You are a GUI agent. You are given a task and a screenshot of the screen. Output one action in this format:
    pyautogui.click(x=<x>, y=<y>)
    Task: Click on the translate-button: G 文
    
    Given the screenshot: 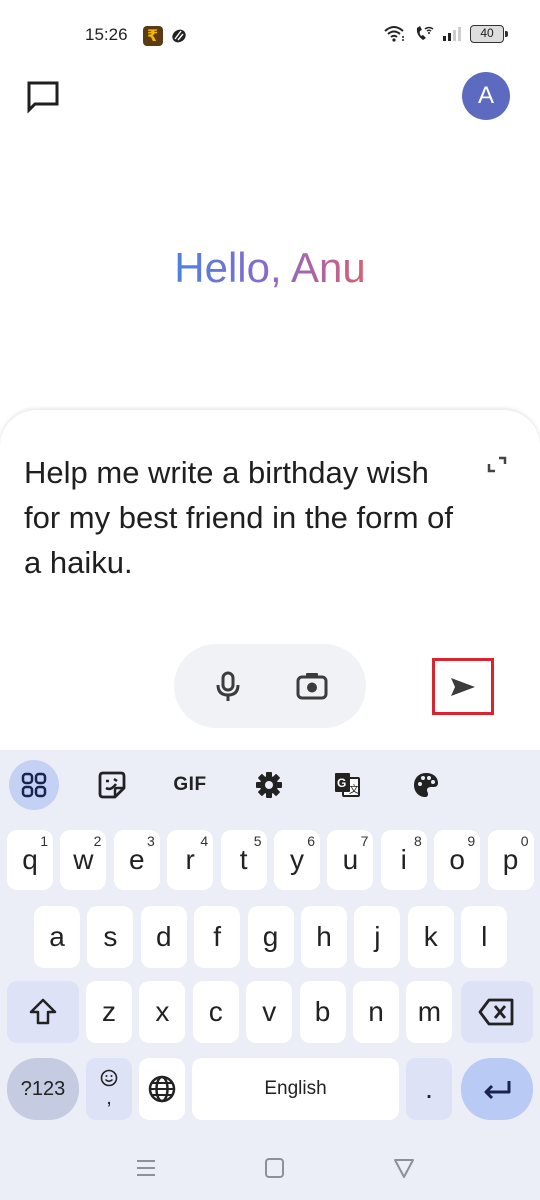 What is the action you would take?
    pyautogui.click(x=347, y=785)
    